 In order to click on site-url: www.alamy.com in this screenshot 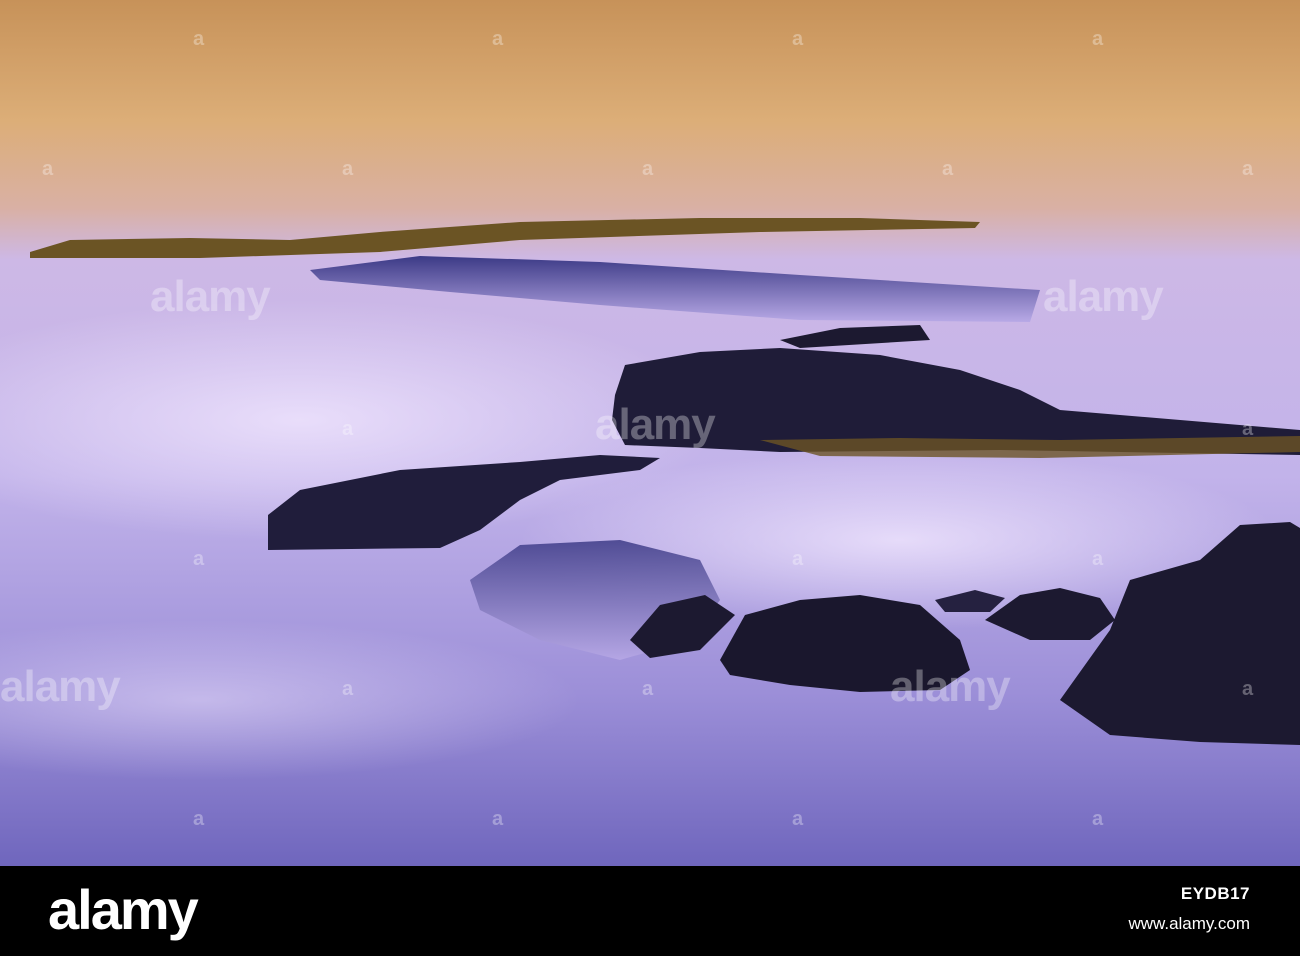, I will do `click(1189, 924)`.